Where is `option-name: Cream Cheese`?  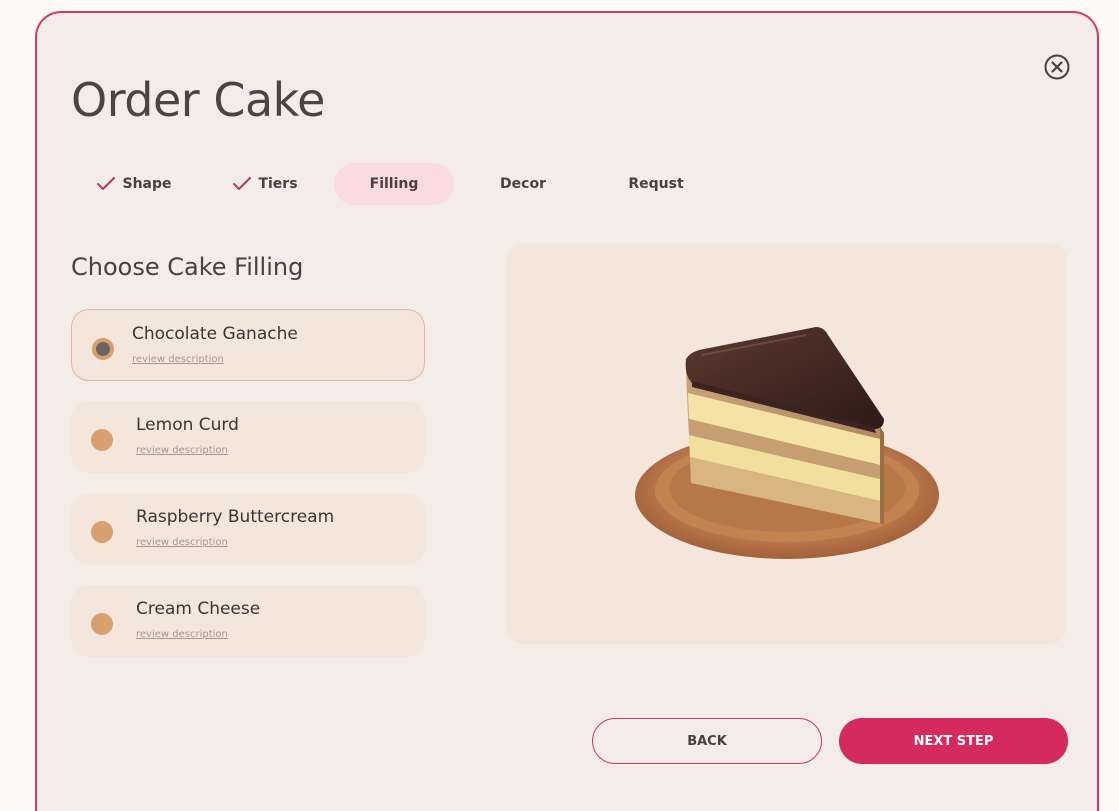
option-name: Cream Cheese is located at coordinates (198, 609).